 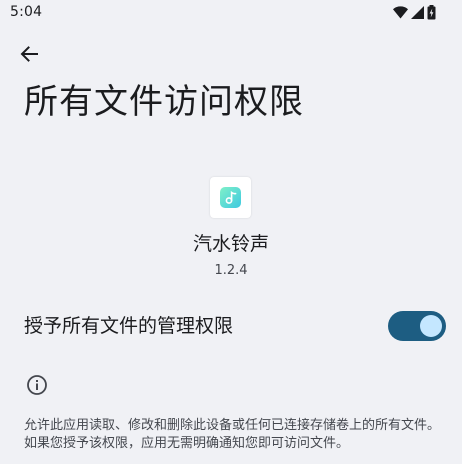 I want to click on page-title: 所有文件访问权限, so click(x=164, y=102).